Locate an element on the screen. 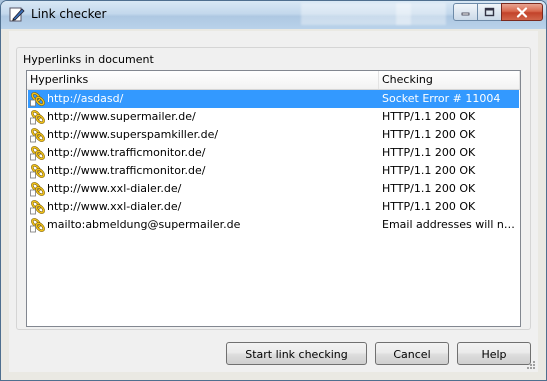  maximize-button is located at coordinates (489, 12).